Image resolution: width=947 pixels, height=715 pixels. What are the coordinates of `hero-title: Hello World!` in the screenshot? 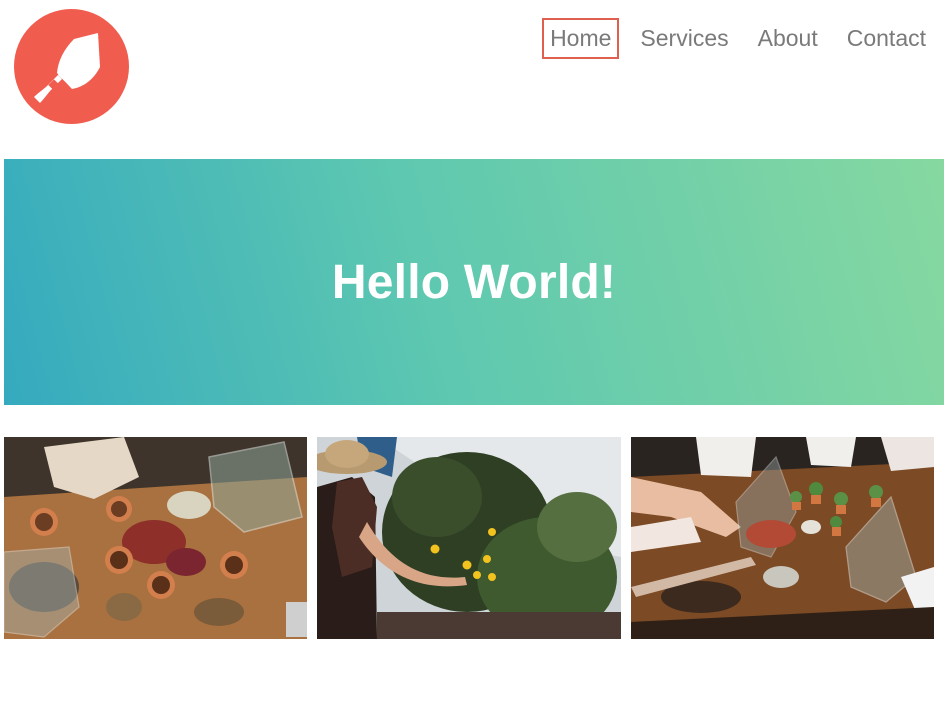 It's located at (474, 282).